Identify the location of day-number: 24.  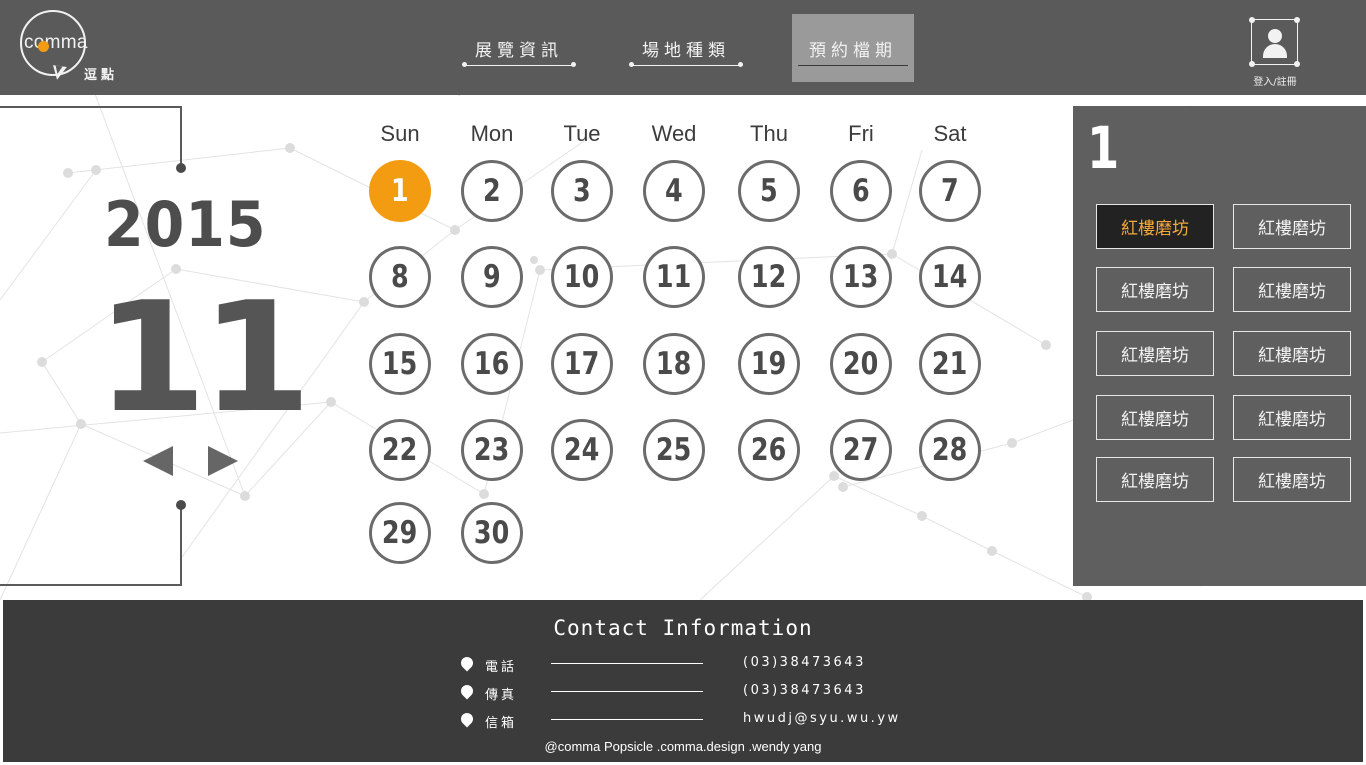
(582, 450).